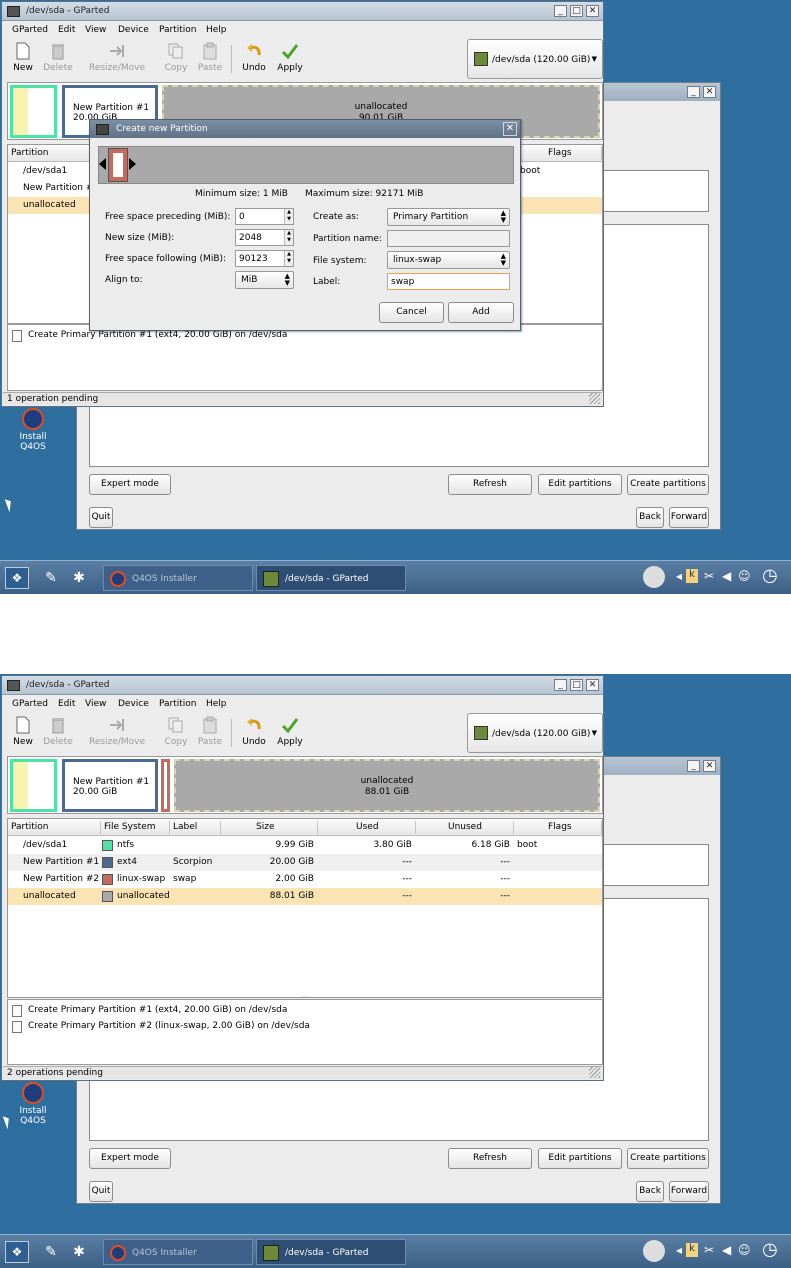 The width and height of the screenshot is (791, 1268). I want to click on align-to-dropdown: MiB ▲ ▼, so click(264, 280).